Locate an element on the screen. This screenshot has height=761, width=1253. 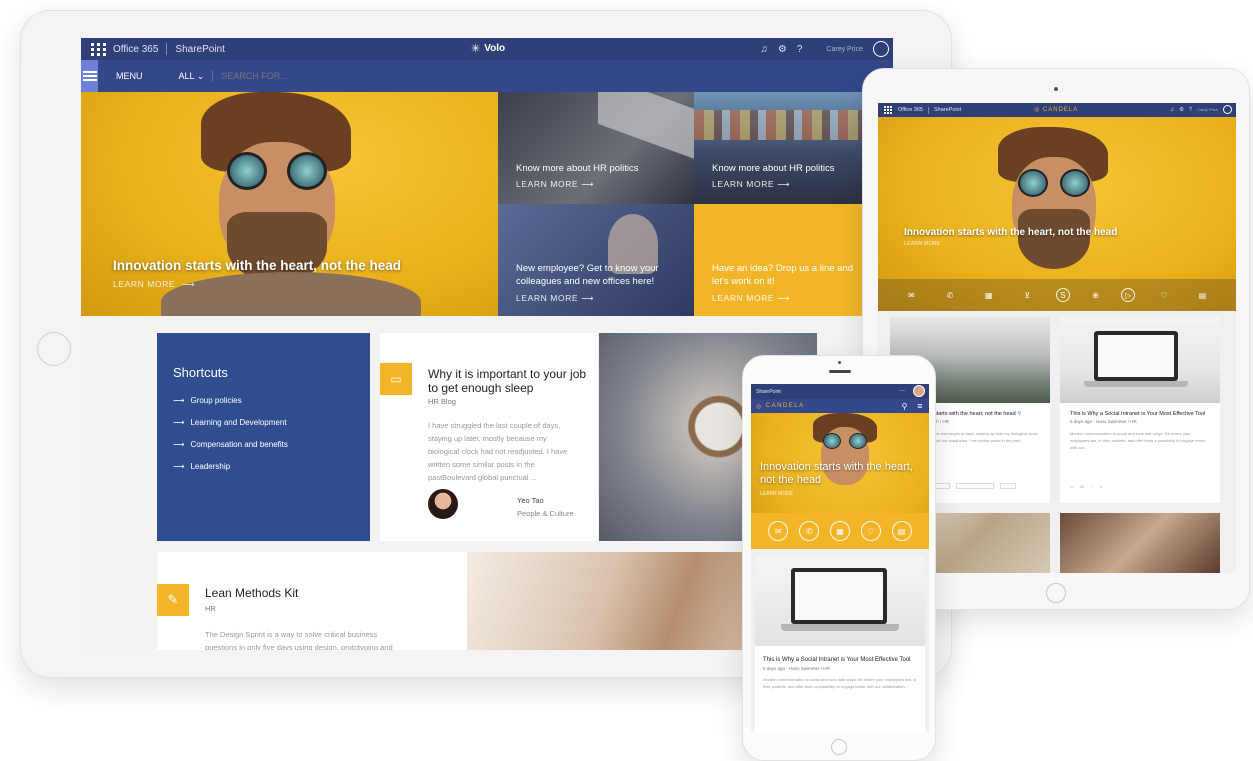
like-icon: ♡ is located at coordinates (1092, 486).